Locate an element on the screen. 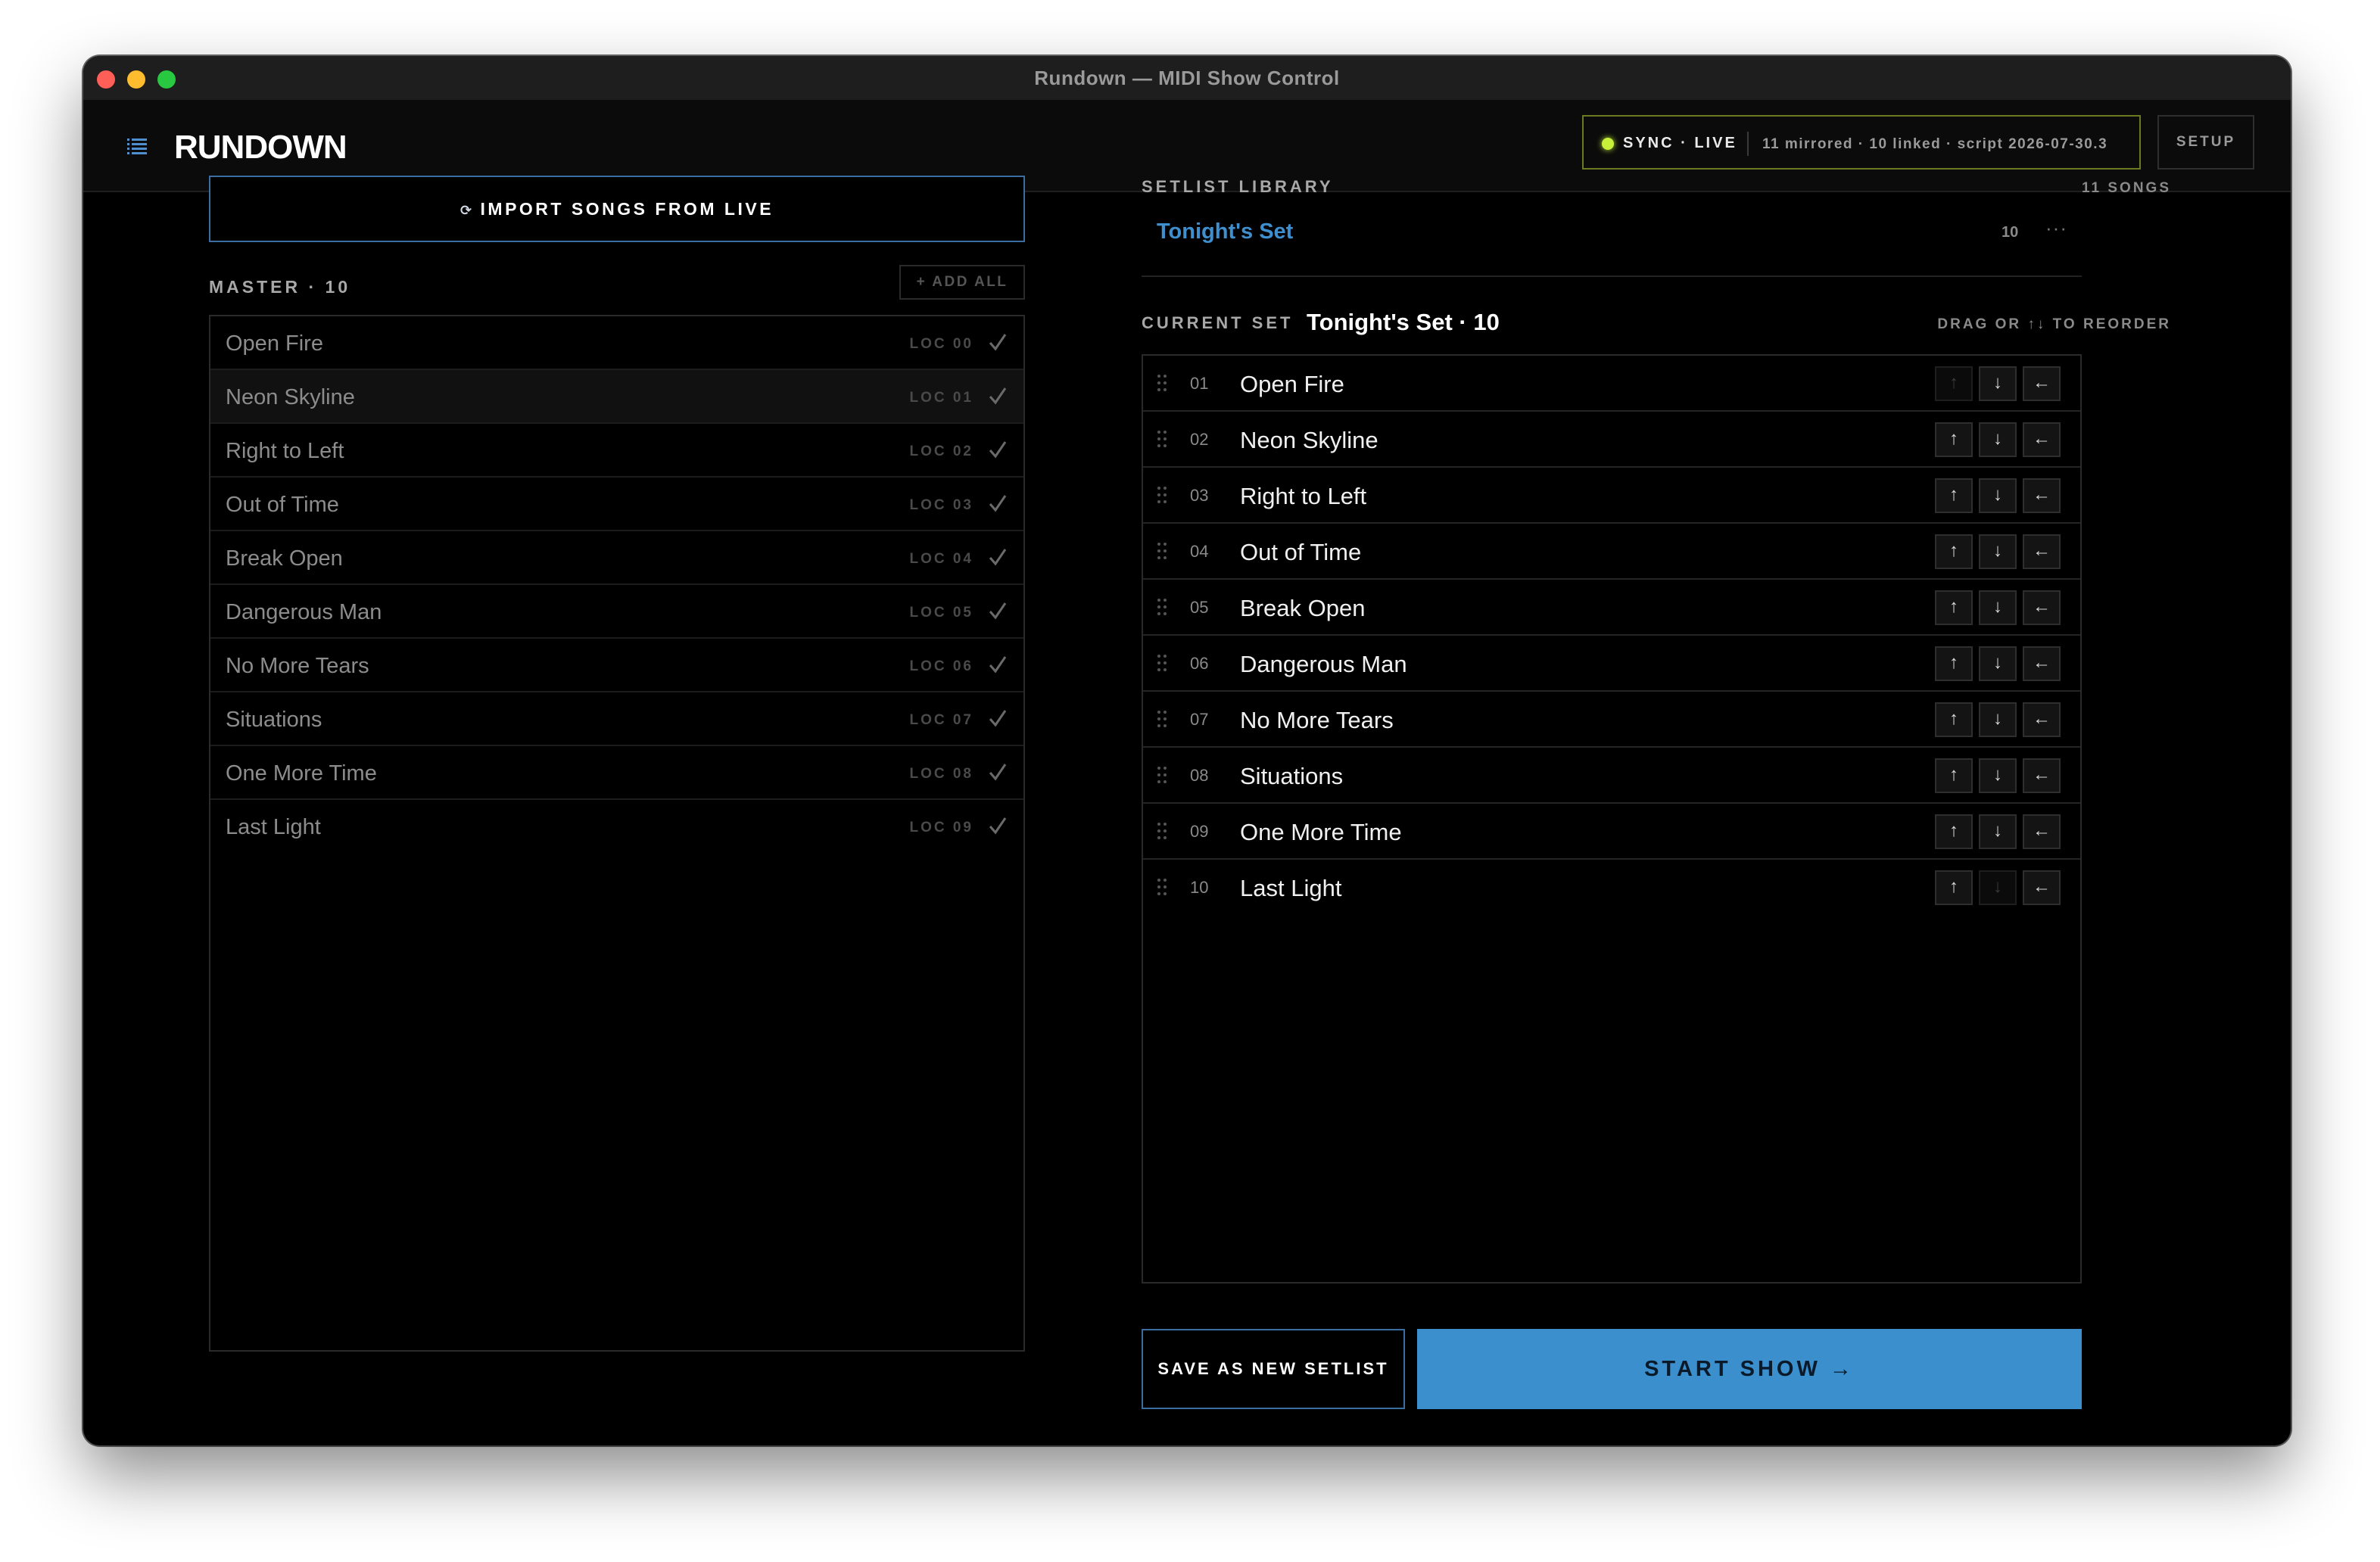 This screenshot has height=1562, width=2380. import-songs-button: ⟳ IMPORT SONGS FROM LIVE is located at coordinates (617, 209).